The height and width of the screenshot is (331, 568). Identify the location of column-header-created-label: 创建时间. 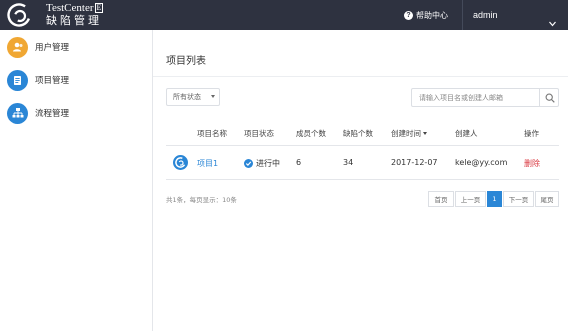
(406, 133).